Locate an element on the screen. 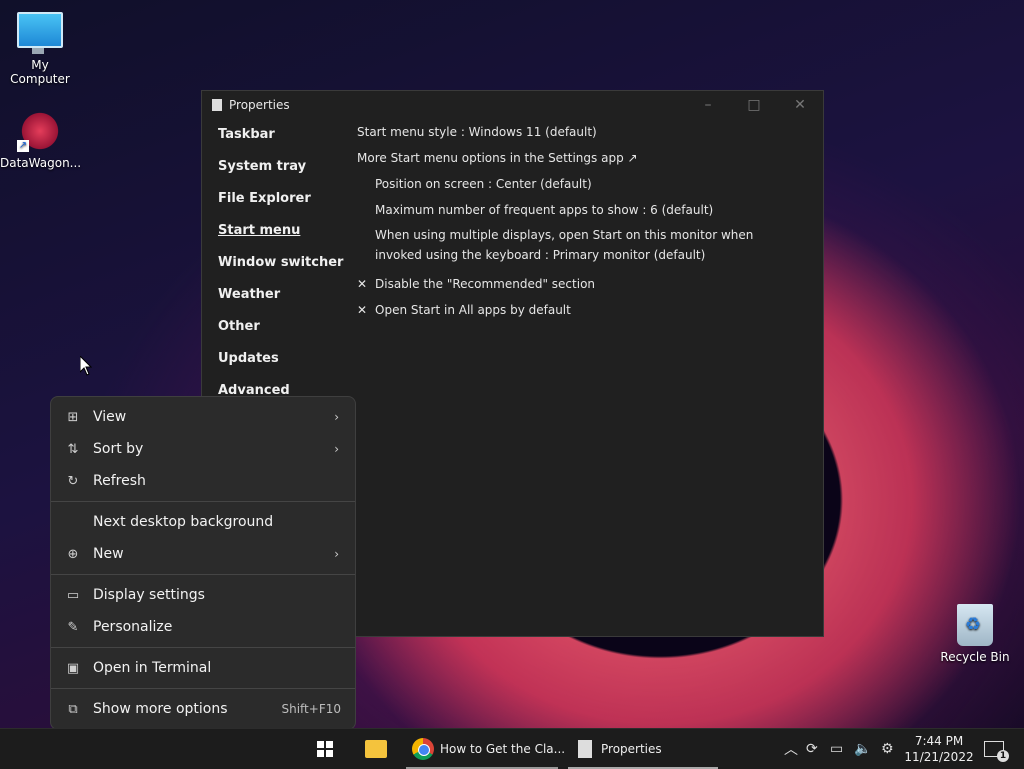  nav-item-window-switcher: Window switcher is located at coordinates (280, 271).